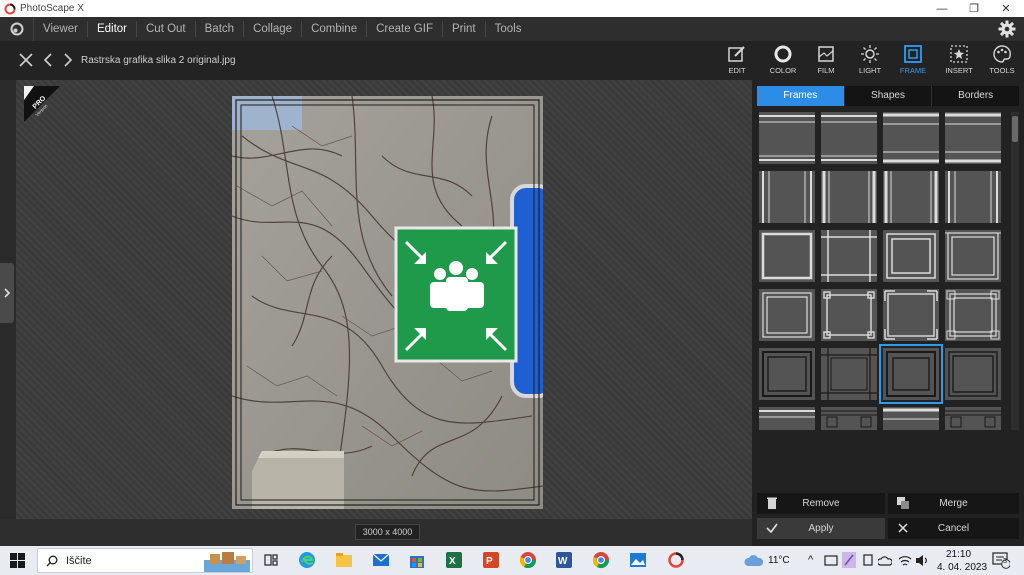  I want to click on tray-device-icon, so click(868, 560).